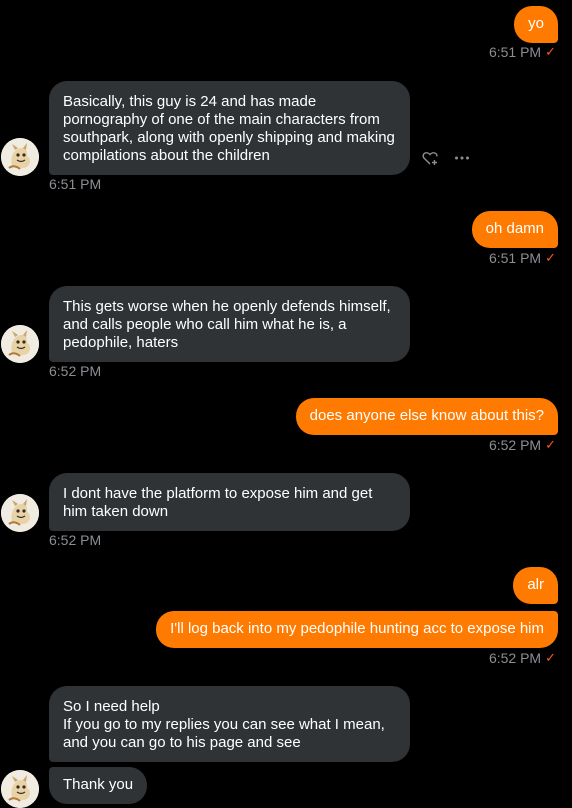  What do you see at coordinates (535, 585) in the screenshot?
I see `message-bubble-sent: alr` at bounding box center [535, 585].